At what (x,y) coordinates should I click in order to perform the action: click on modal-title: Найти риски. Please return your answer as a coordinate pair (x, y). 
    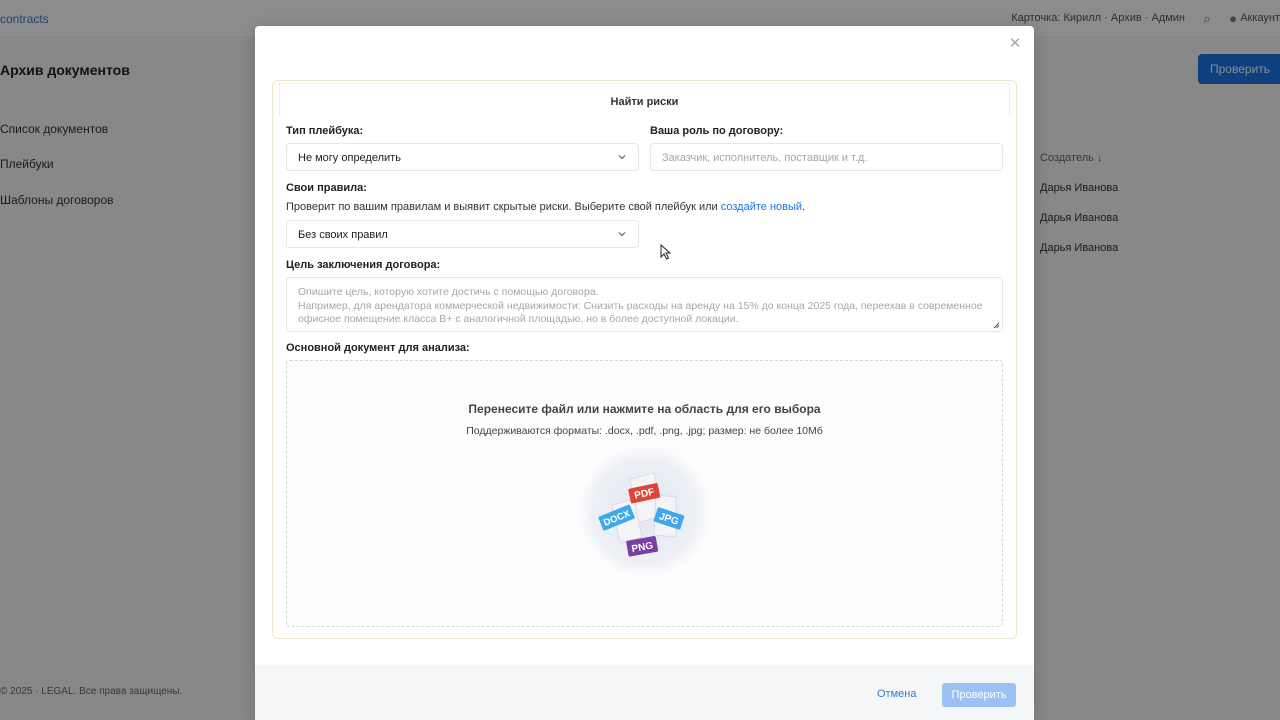
    Looking at the image, I should click on (644, 102).